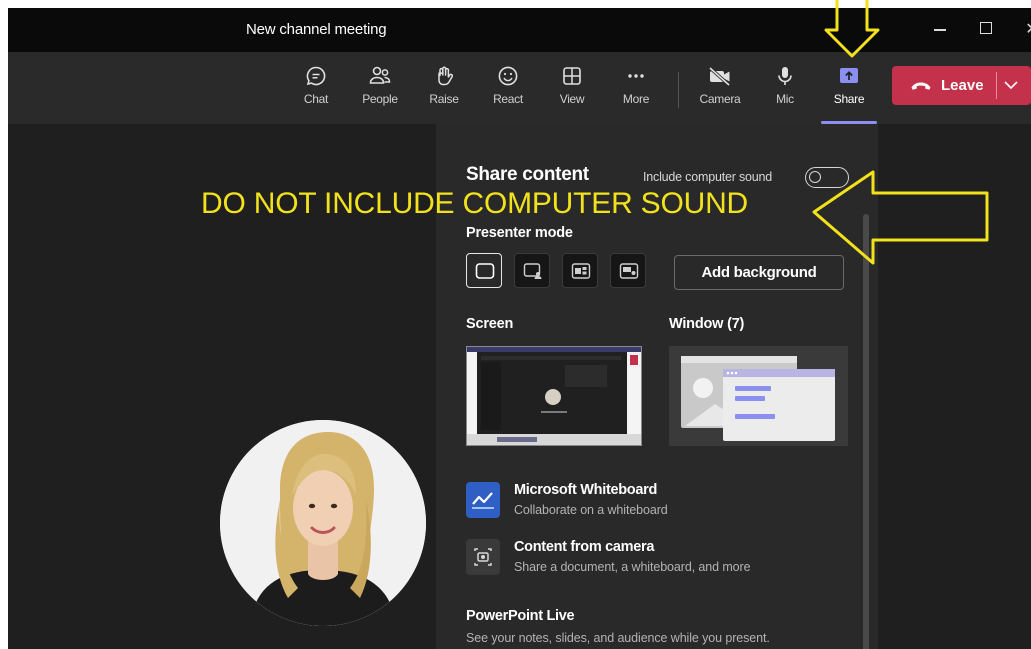 This screenshot has height=649, width=1031. Describe the element at coordinates (900, 132) in the screenshot. I see `annotation-arrows` at that location.